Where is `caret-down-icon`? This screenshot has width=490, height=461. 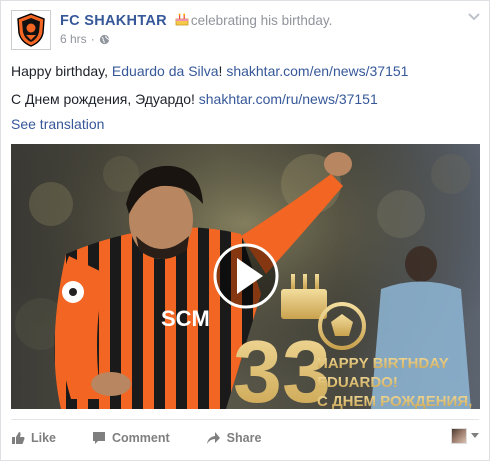 caret-down-icon is located at coordinates (475, 435).